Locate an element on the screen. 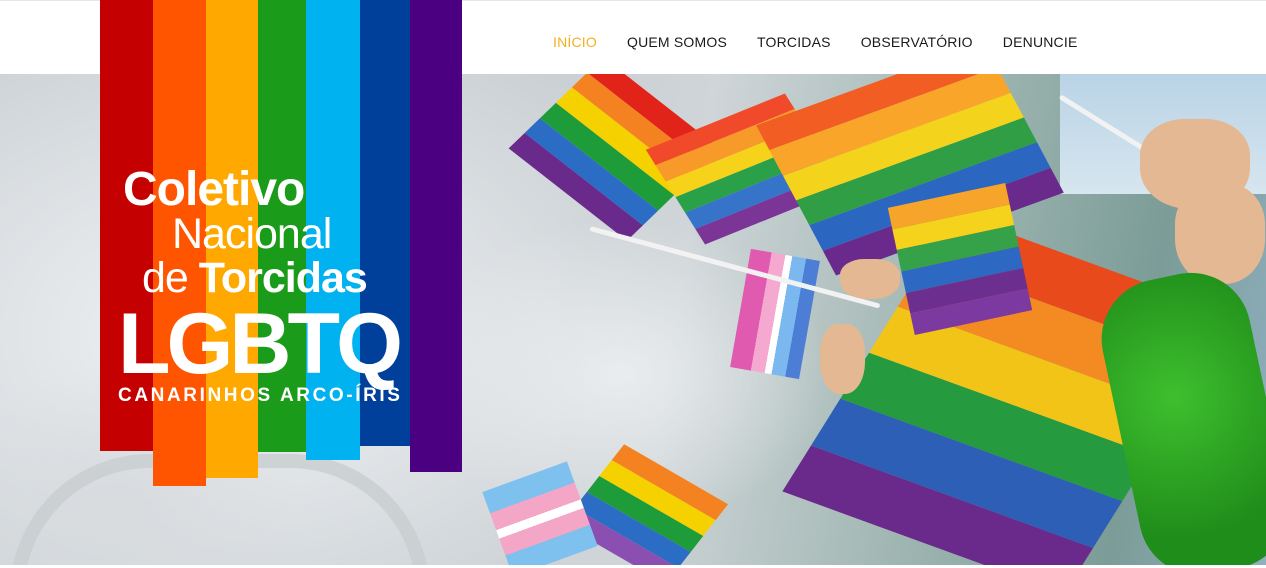 This screenshot has width=1266, height=568. nav-link-observatorio: OBSERVATÓRIO is located at coordinates (917, 42).